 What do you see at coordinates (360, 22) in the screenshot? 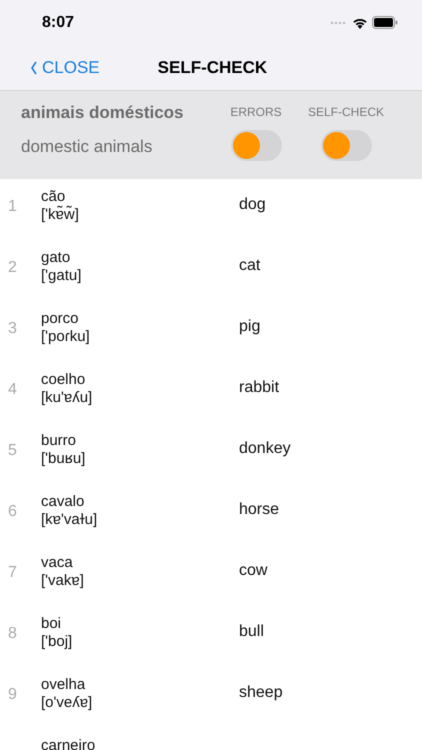
I see `wifi-icon` at bounding box center [360, 22].